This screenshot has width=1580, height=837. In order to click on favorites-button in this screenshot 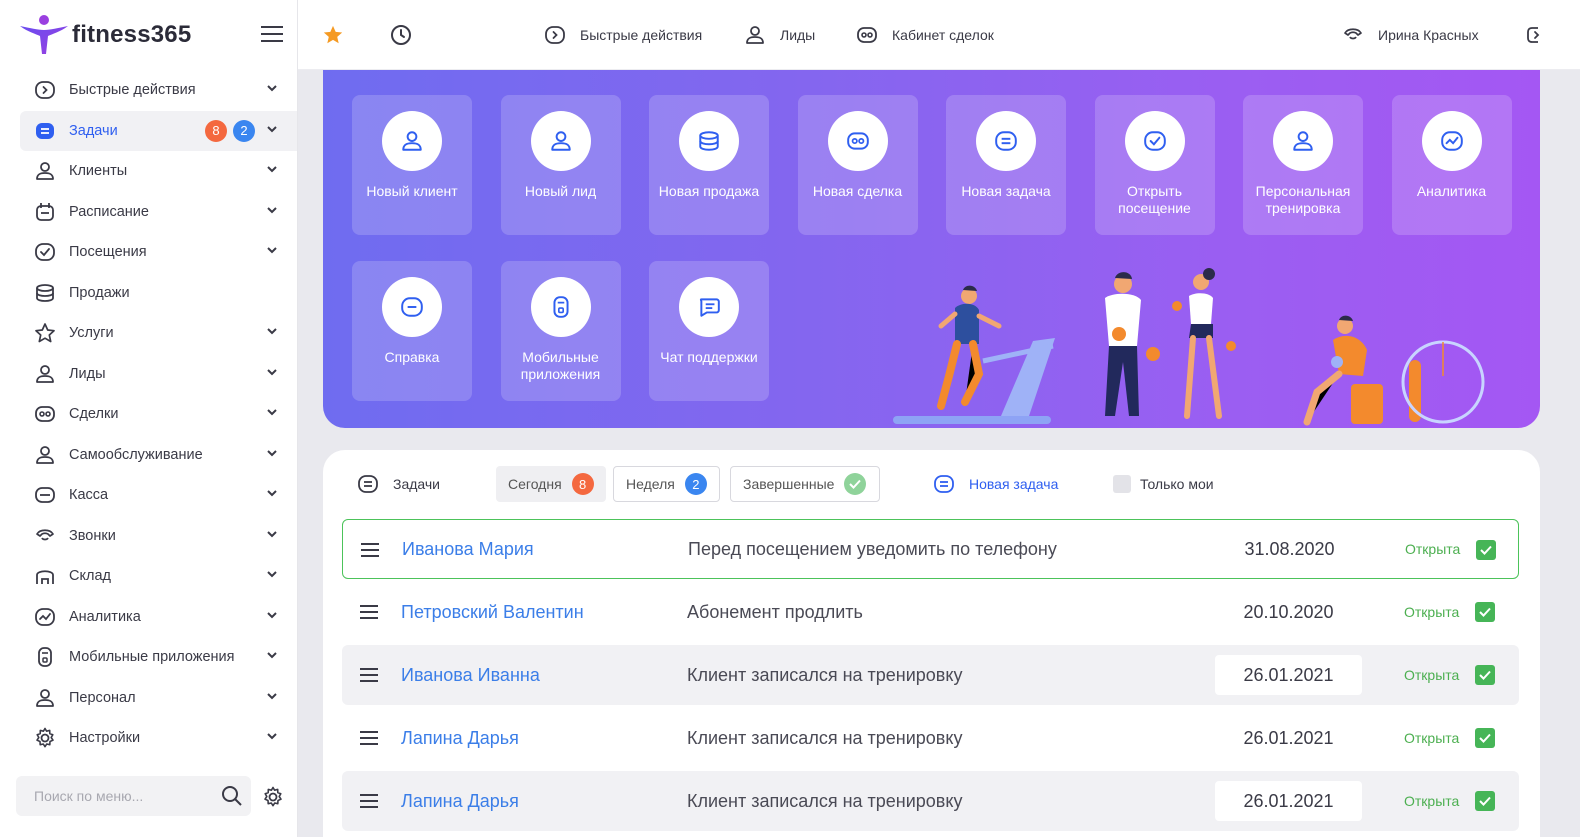, I will do `click(333, 35)`.